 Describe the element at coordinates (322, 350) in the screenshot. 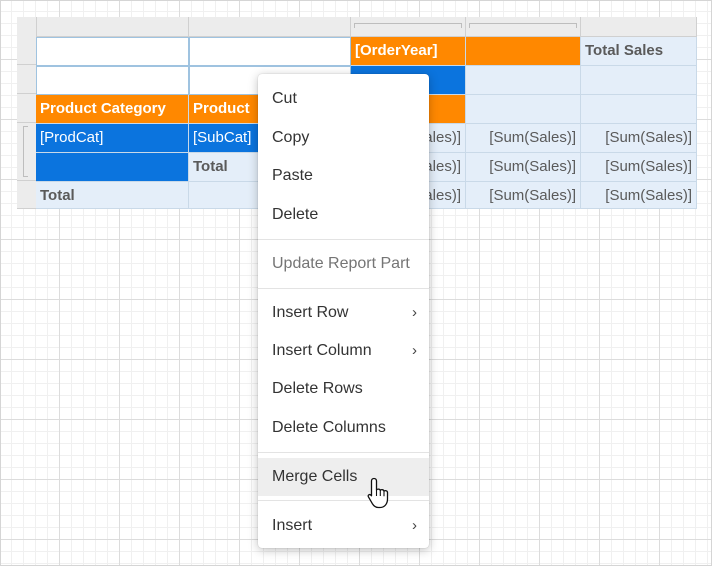

I see `menu-item-label: Insert Column` at that location.